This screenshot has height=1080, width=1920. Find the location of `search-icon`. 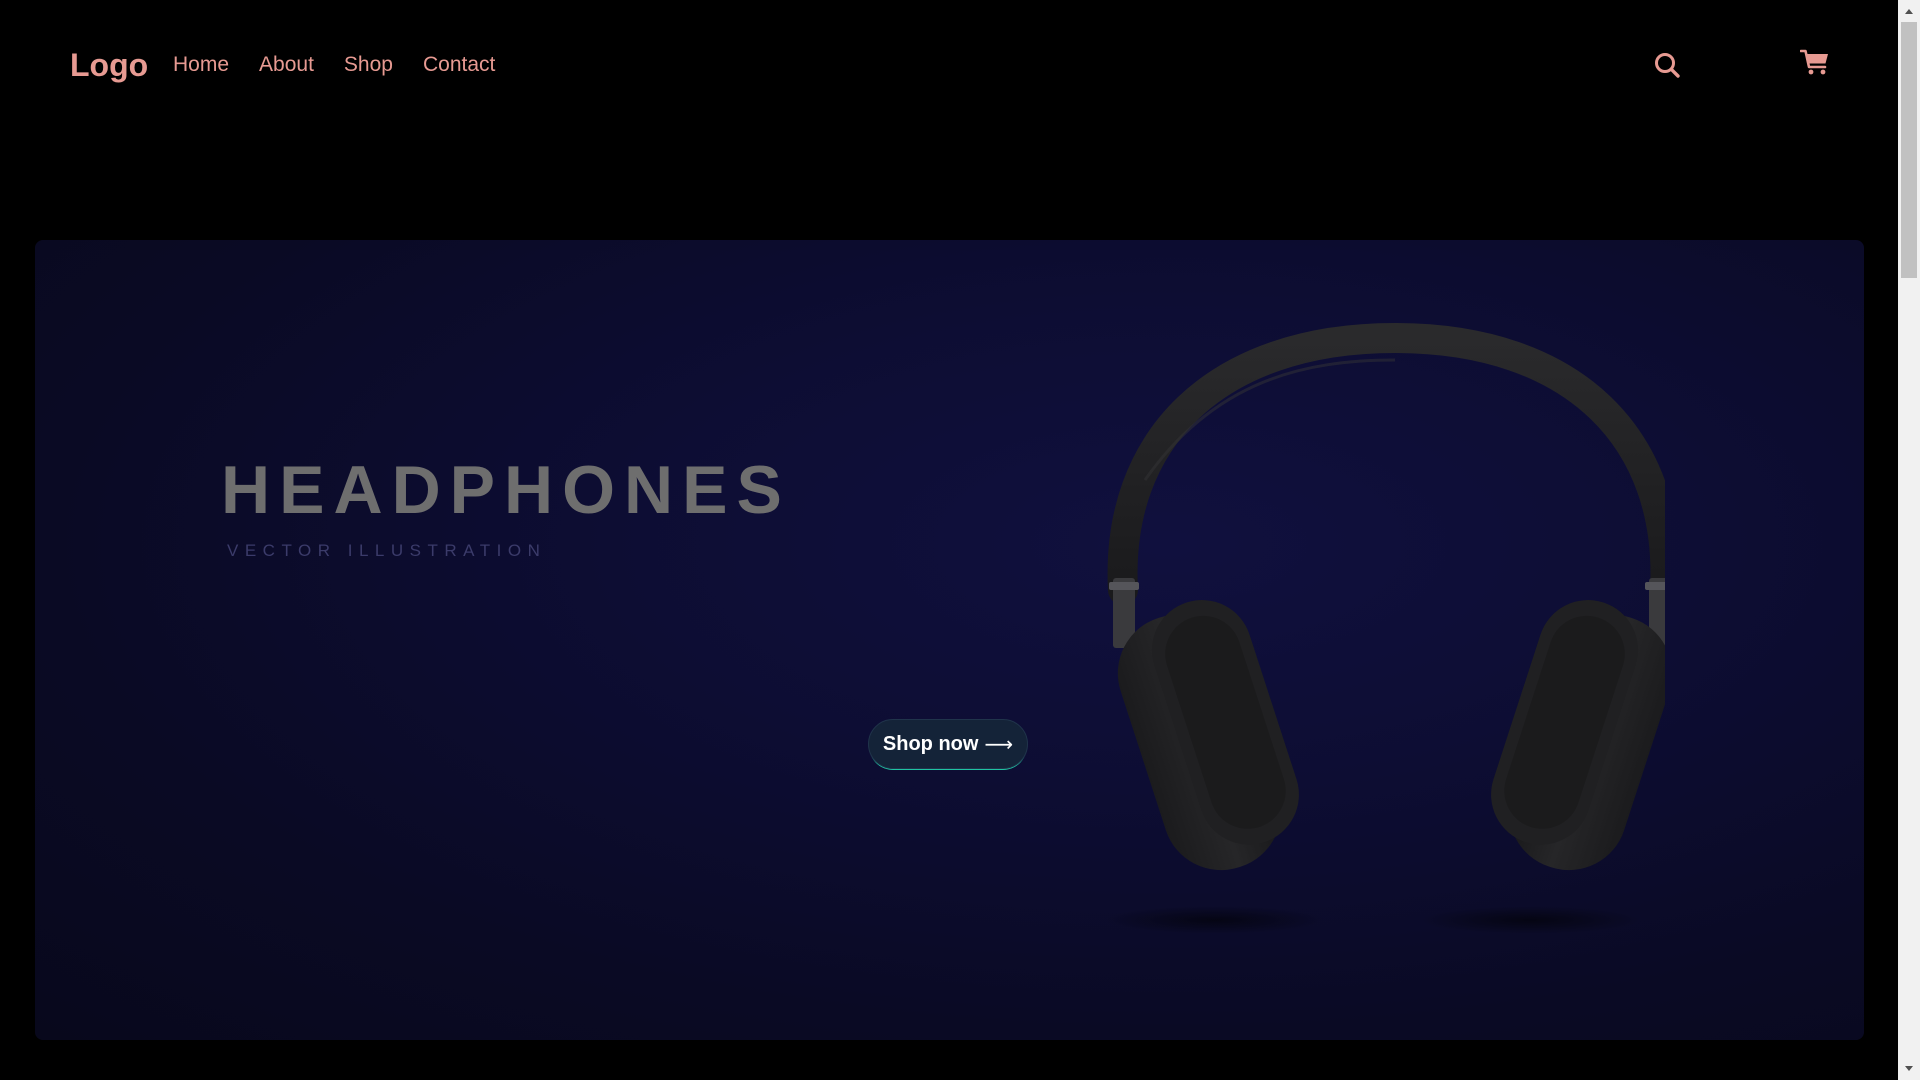

search-icon is located at coordinates (1667, 65).